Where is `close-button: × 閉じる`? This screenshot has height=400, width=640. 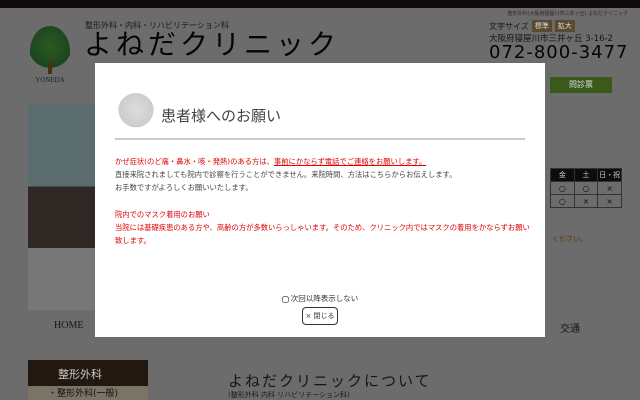
close-button: × 閉じる is located at coordinates (320, 316).